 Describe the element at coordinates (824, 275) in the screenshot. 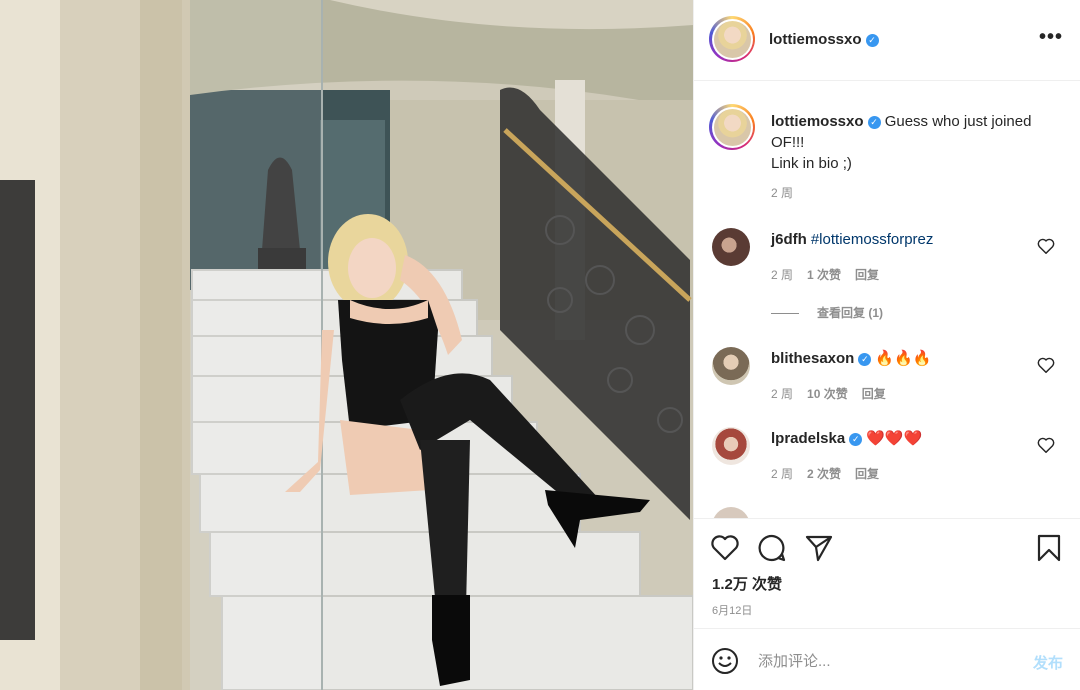

I see `comment-likes: 1 次赞` at that location.